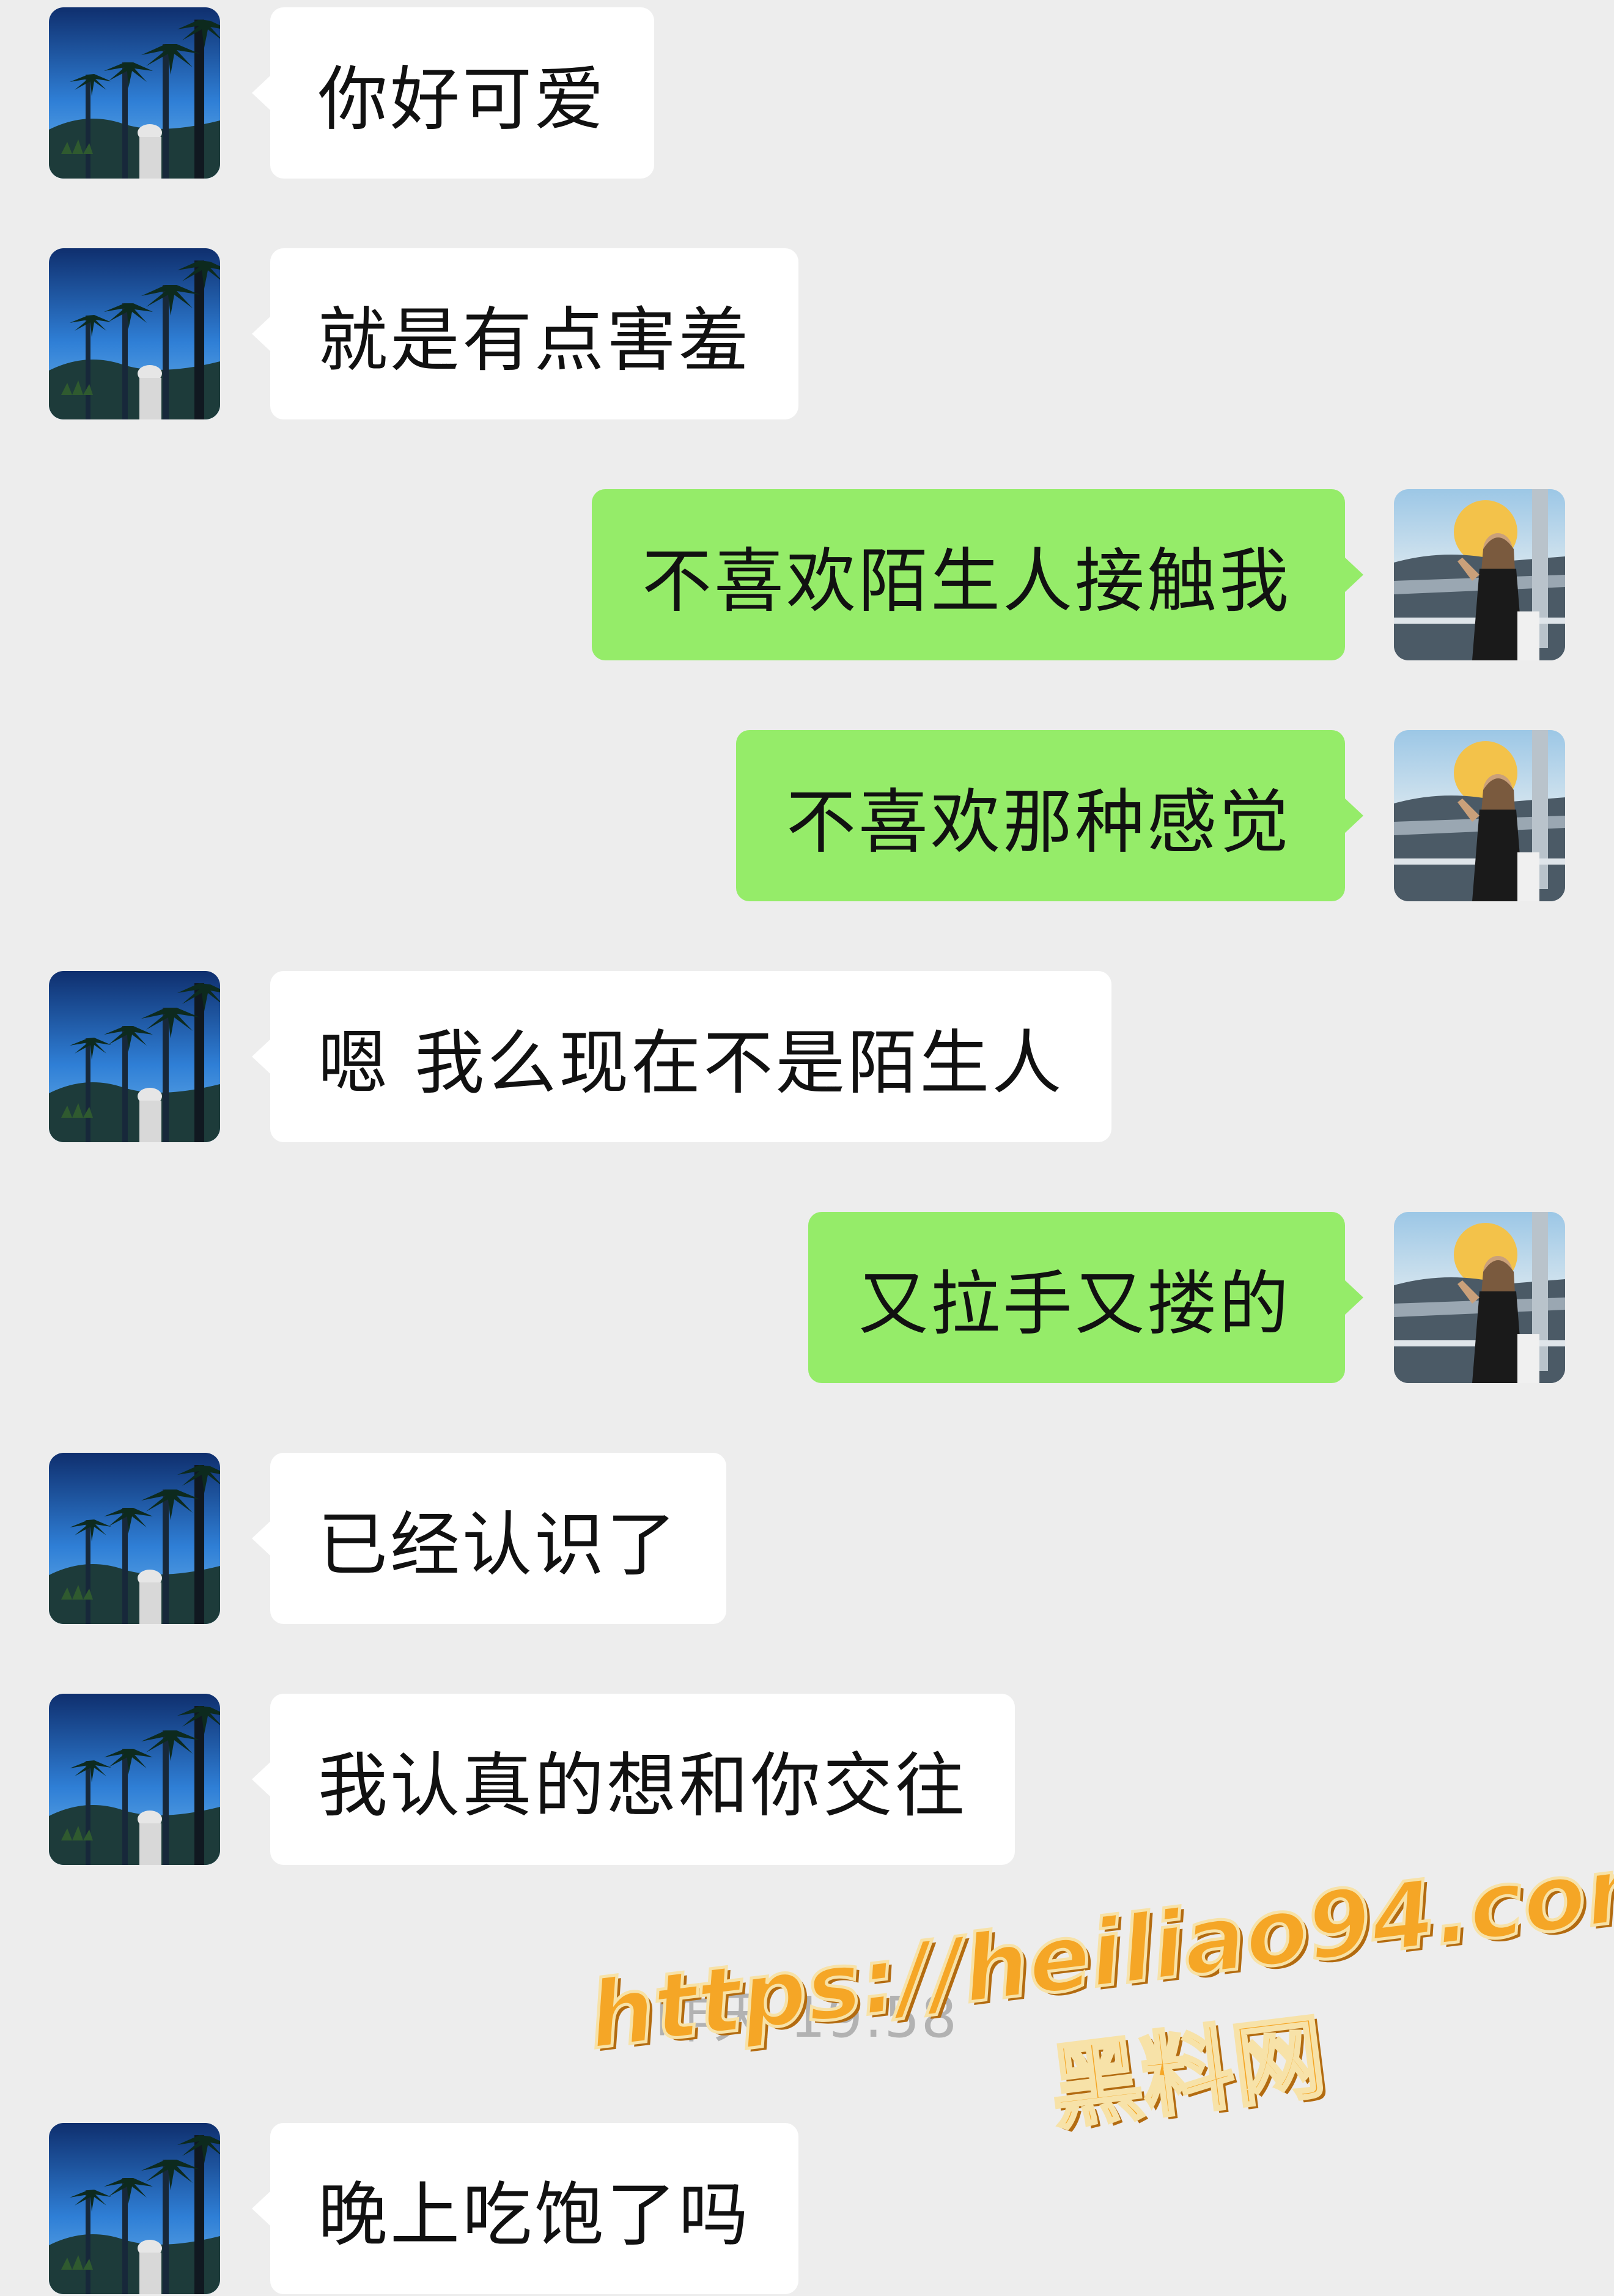  Describe the element at coordinates (534, 340) in the screenshot. I see `message-text: 就是有点害羞` at that location.